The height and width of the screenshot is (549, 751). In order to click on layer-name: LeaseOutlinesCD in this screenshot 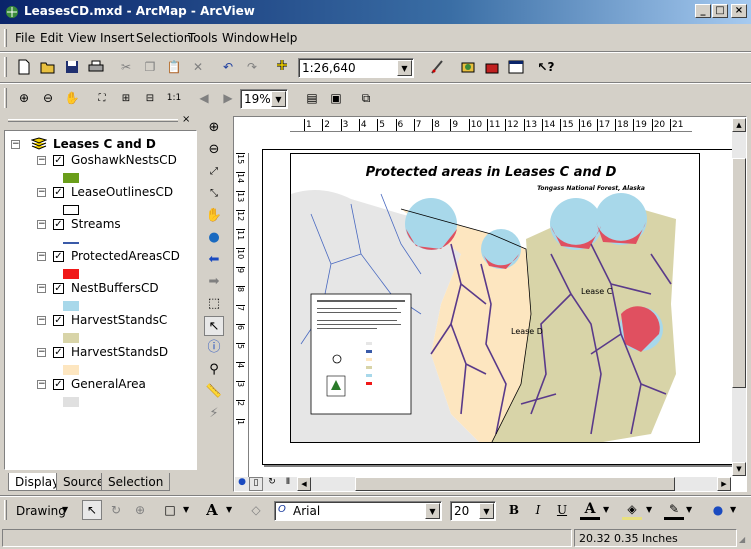, I will do `click(122, 192)`.